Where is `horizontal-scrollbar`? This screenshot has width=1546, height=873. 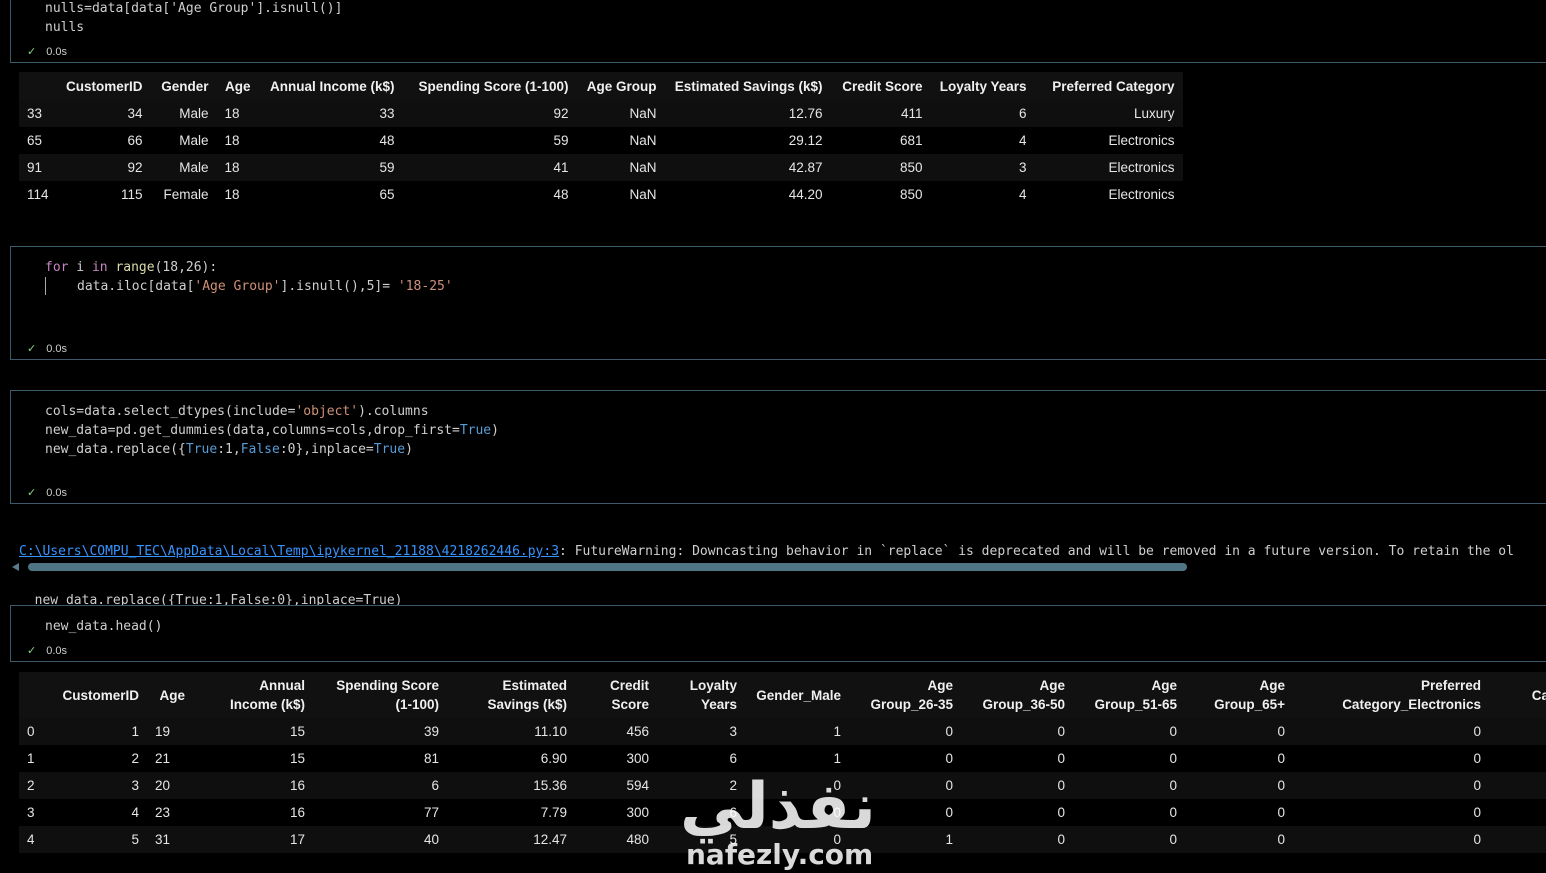
horizontal-scrollbar is located at coordinates (602, 567).